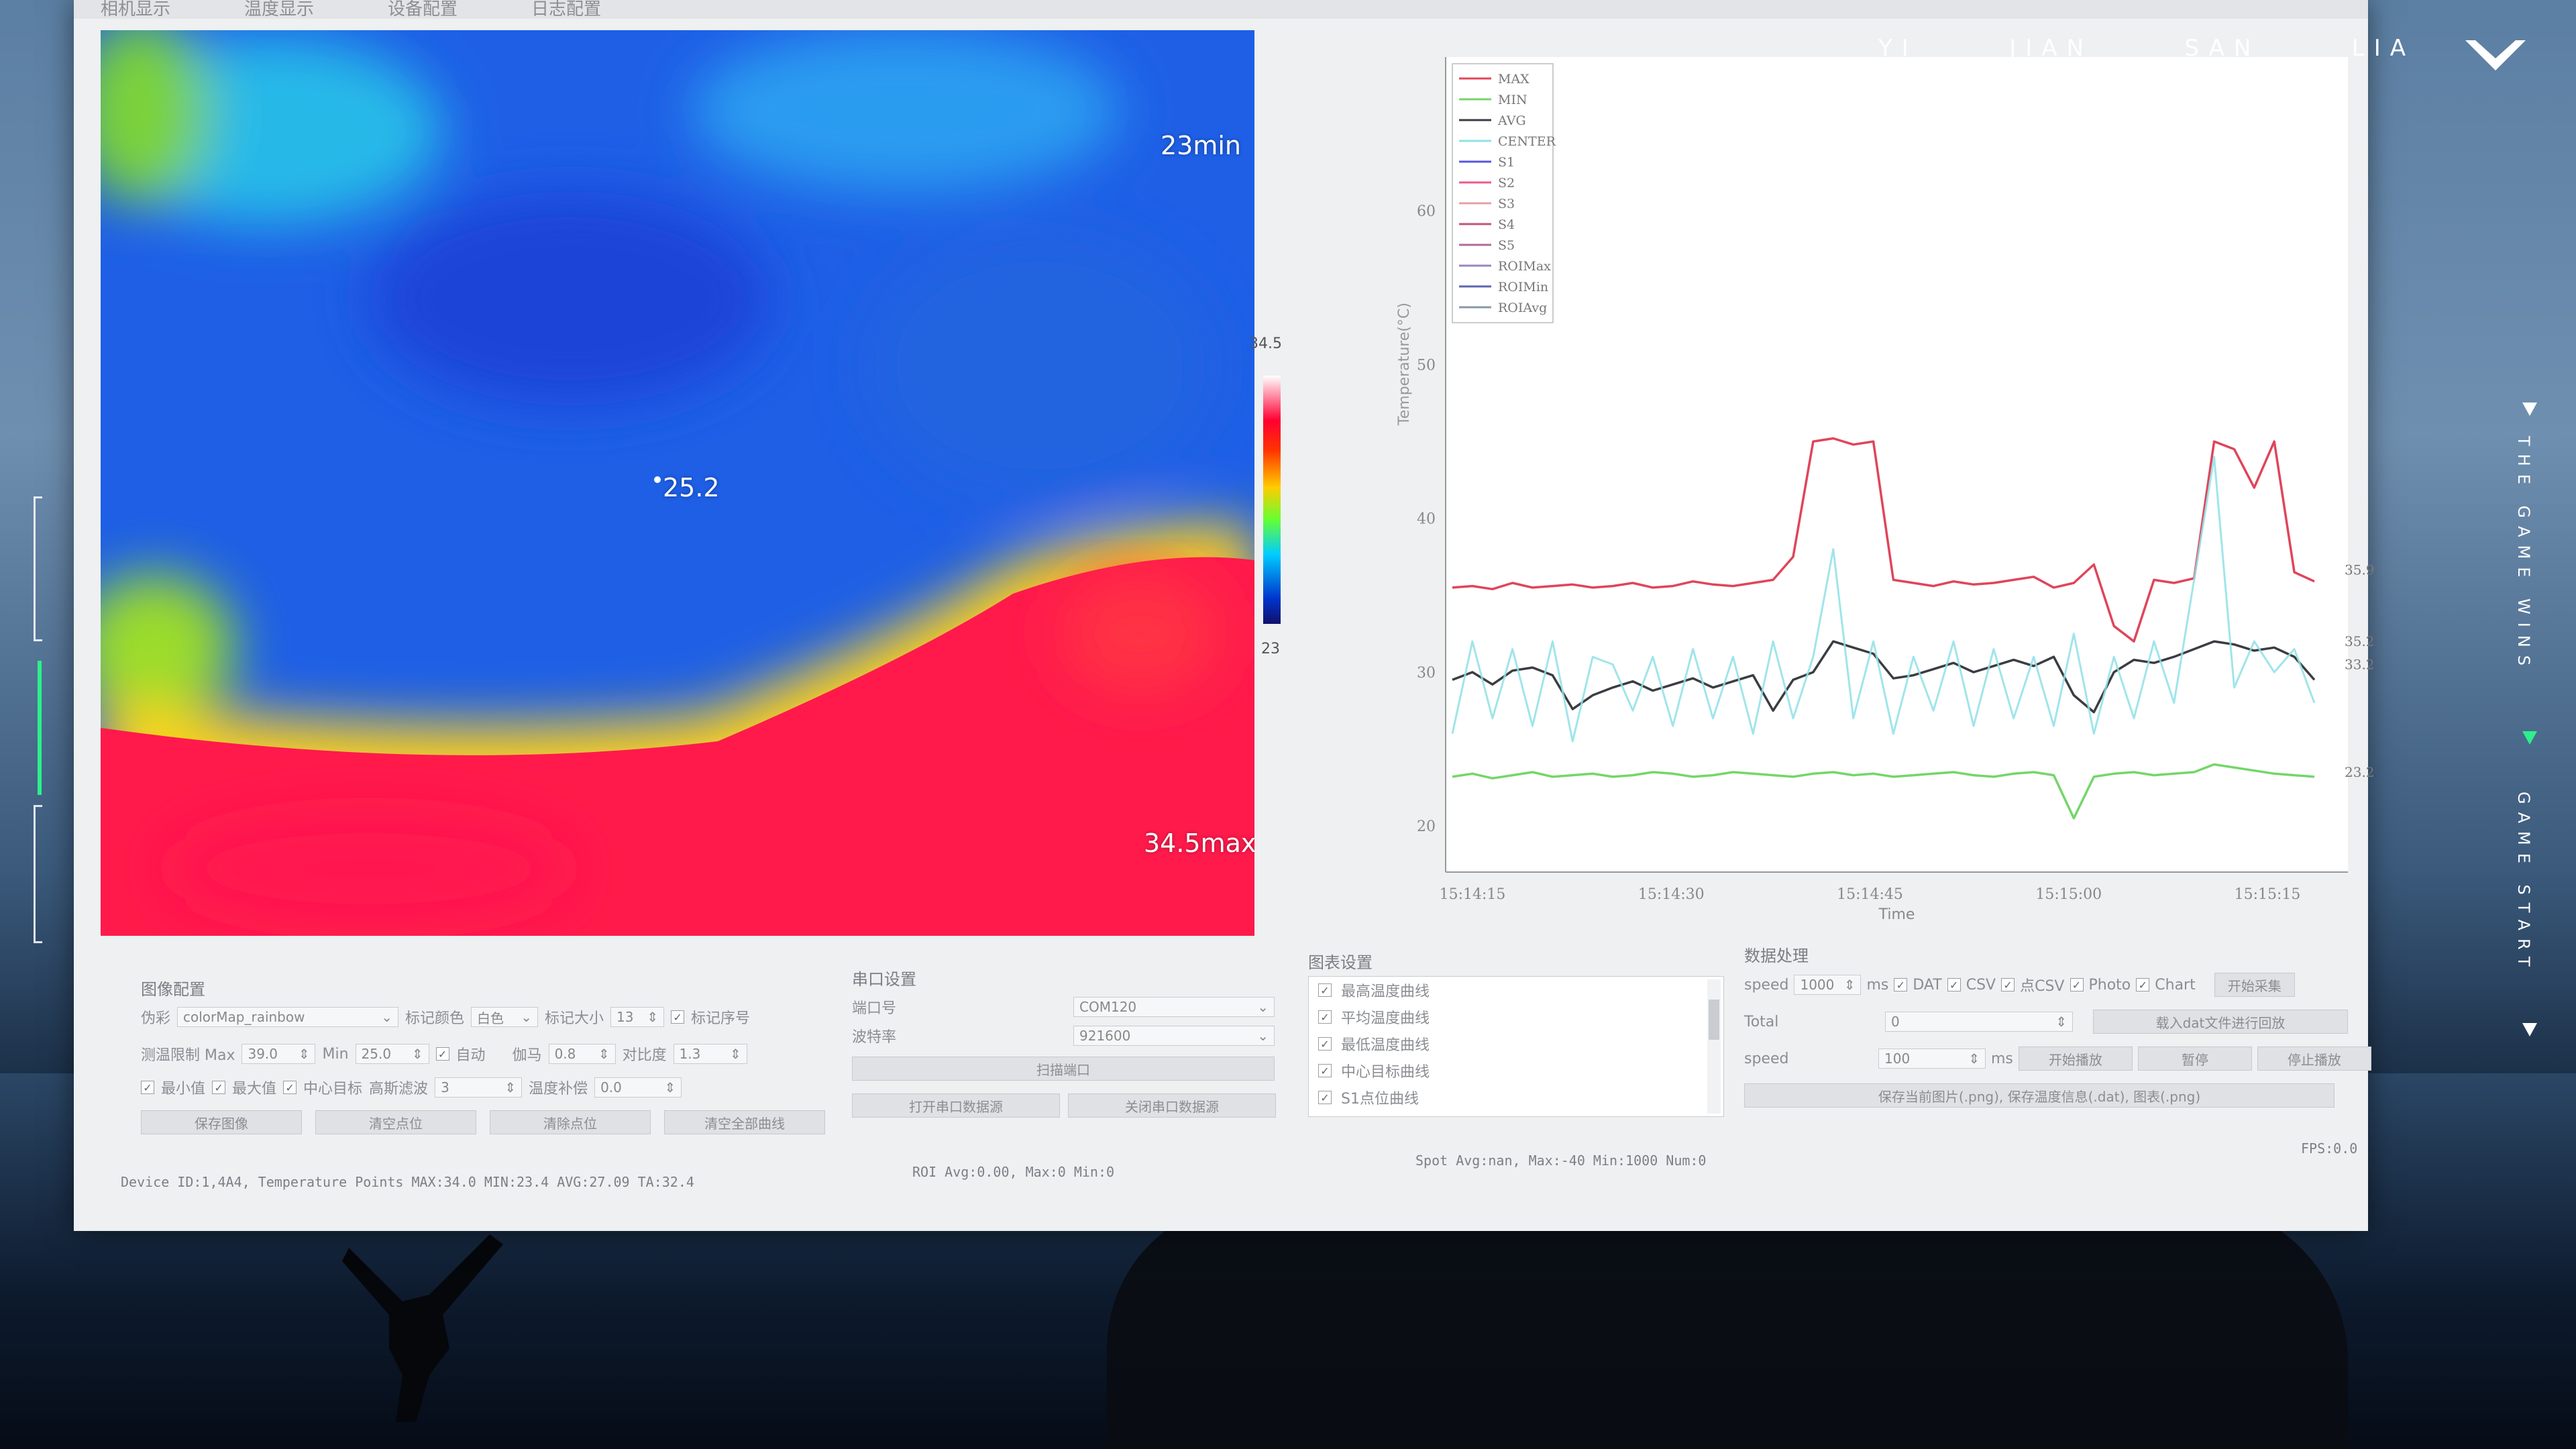  What do you see at coordinates (470, 1055) in the screenshot?
I see `auto-label: 自动` at bounding box center [470, 1055].